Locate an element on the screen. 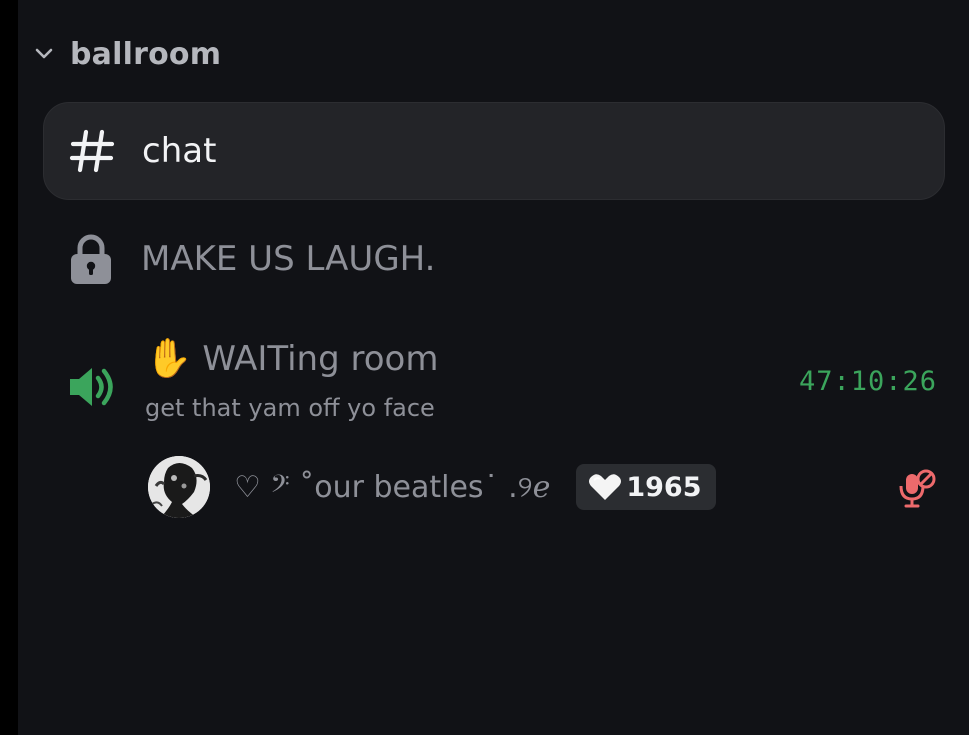  voice-channel-title: ✋ WAITing room is located at coordinates (291, 358).